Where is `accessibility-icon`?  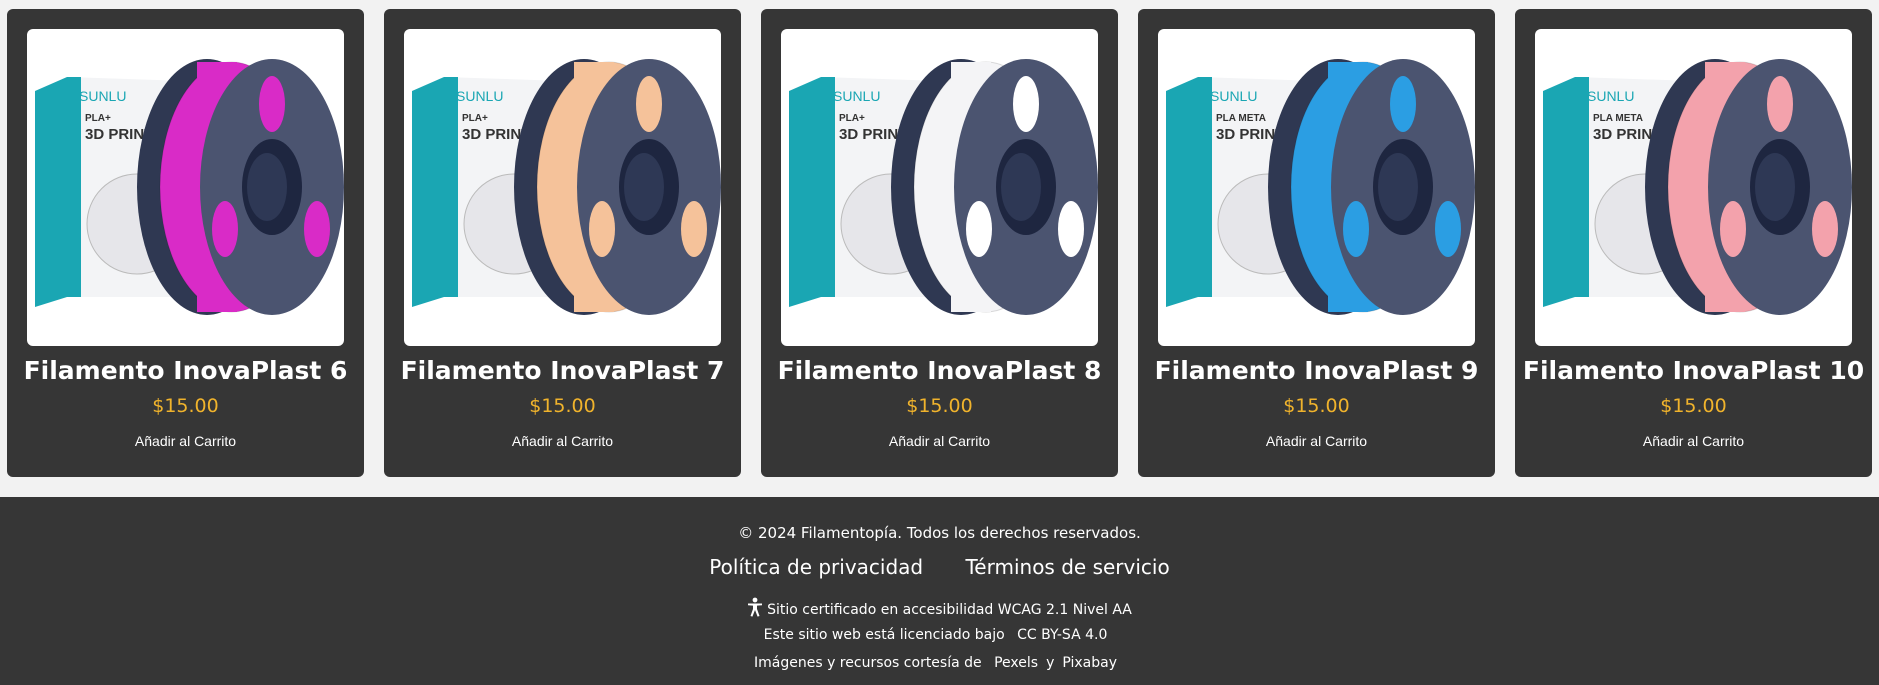
accessibility-icon is located at coordinates (755, 609).